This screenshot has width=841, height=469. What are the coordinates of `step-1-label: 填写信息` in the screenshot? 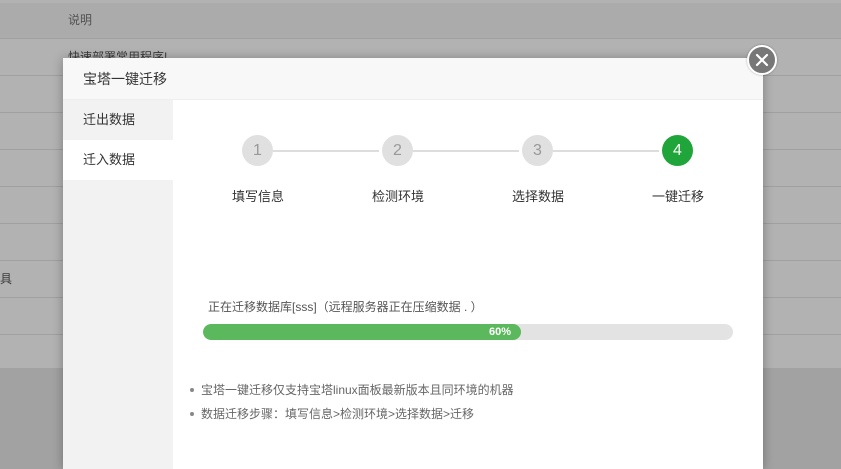 It's located at (257, 196).